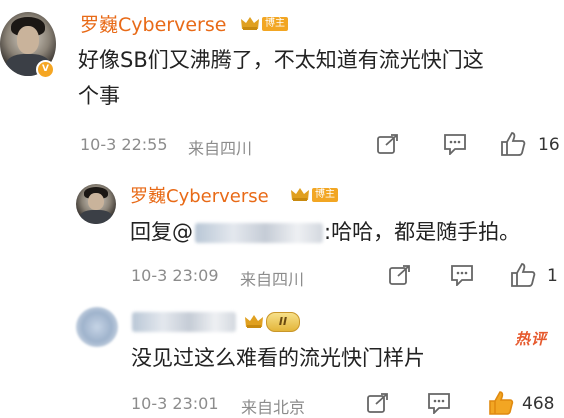  I want to click on like-count: 468, so click(538, 404).